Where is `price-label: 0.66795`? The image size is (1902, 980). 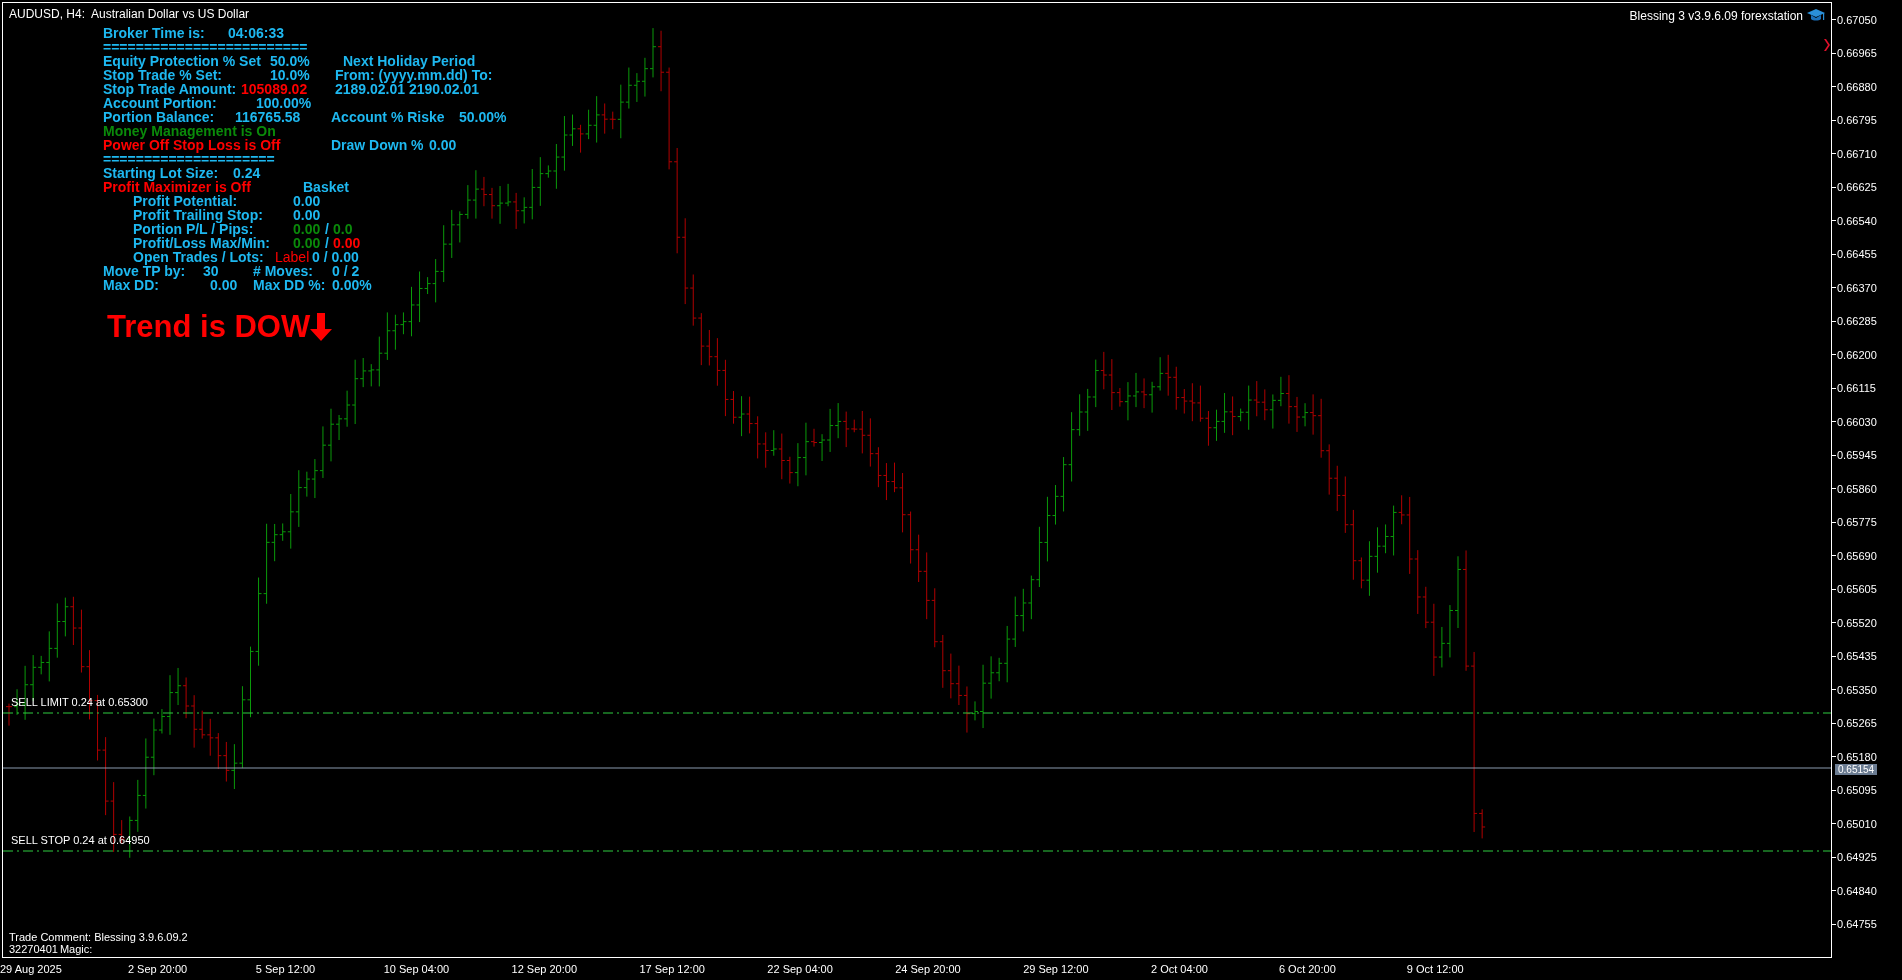 price-label: 0.66795 is located at coordinates (1857, 120).